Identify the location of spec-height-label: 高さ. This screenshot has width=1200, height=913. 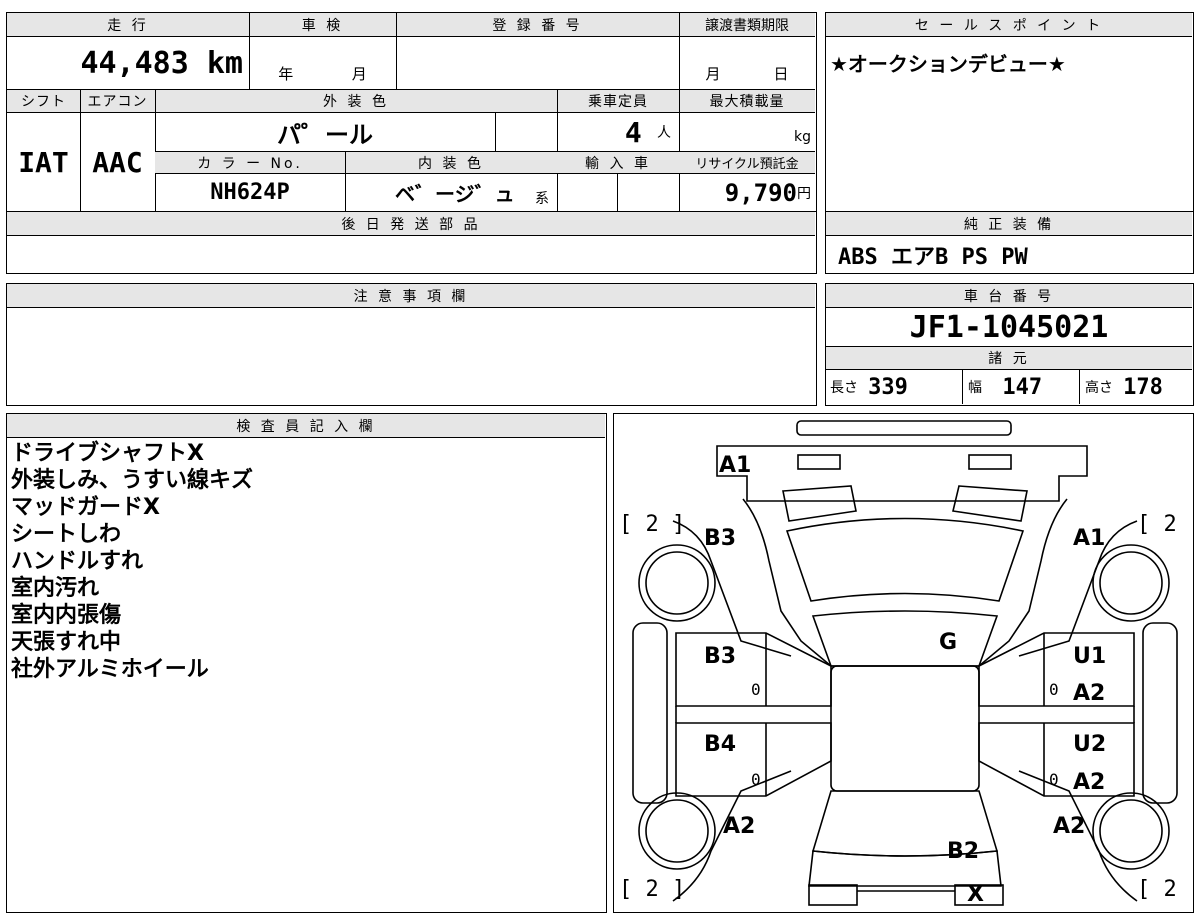
(1099, 388).